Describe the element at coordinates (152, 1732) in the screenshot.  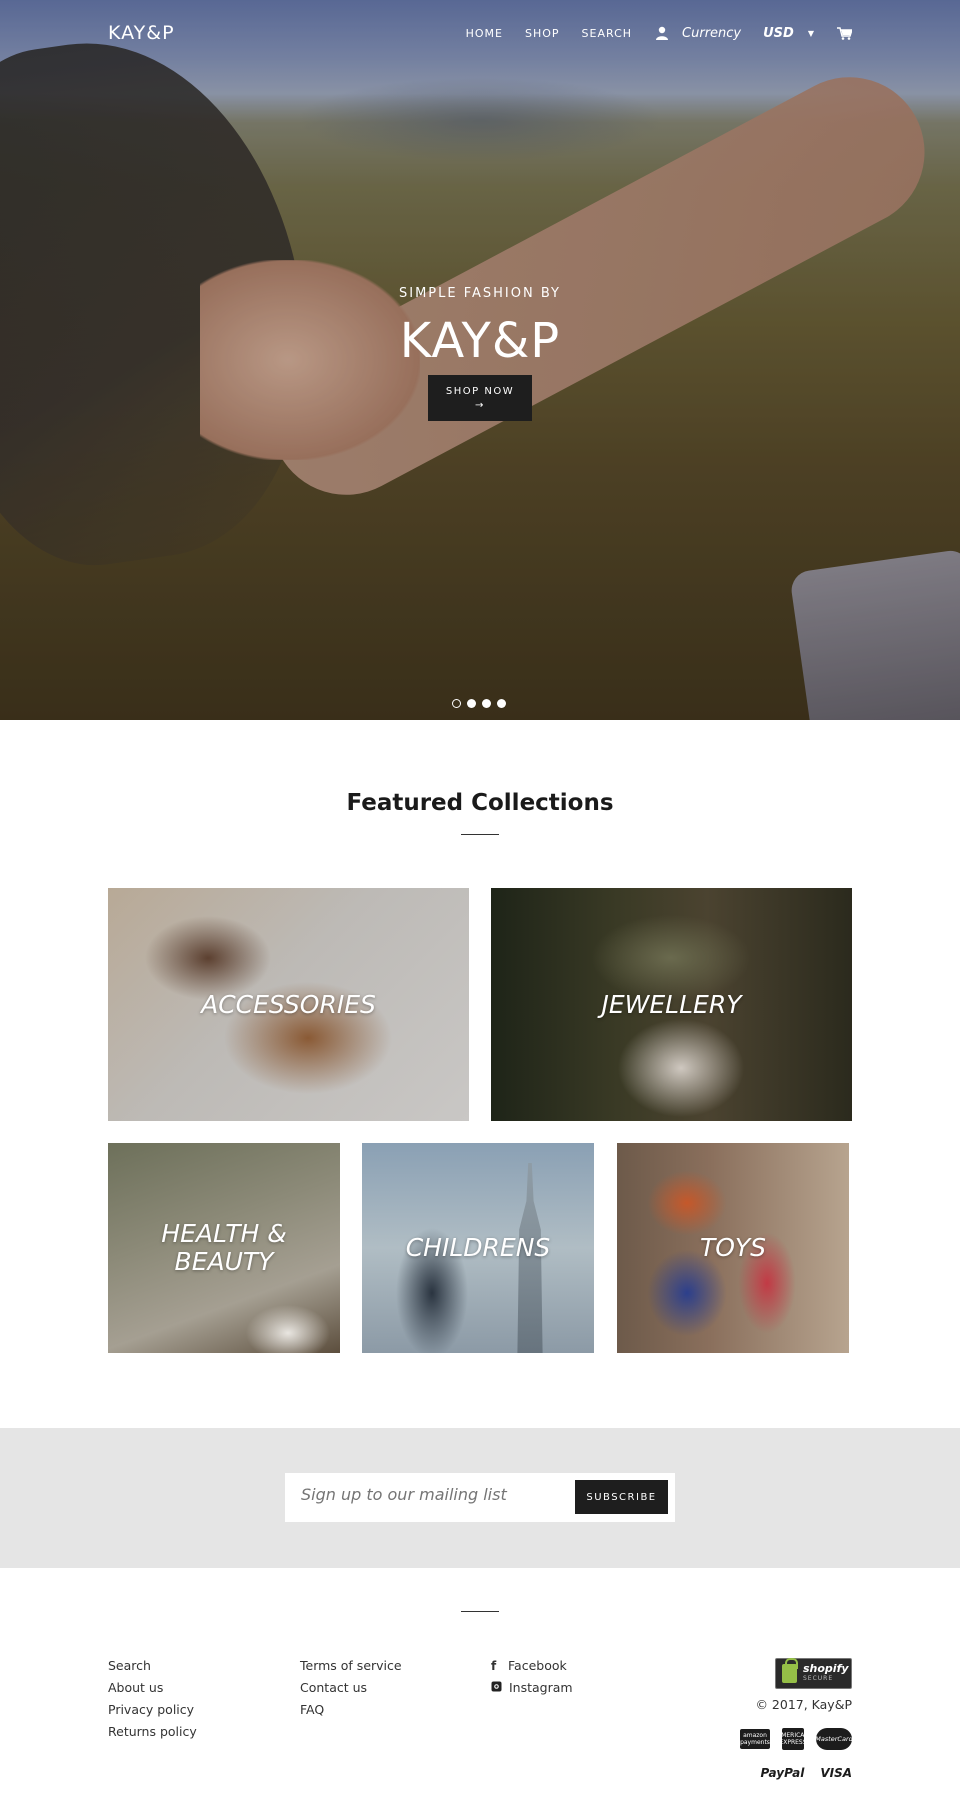
I see `footer-link-returns: Returns policy` at that location.